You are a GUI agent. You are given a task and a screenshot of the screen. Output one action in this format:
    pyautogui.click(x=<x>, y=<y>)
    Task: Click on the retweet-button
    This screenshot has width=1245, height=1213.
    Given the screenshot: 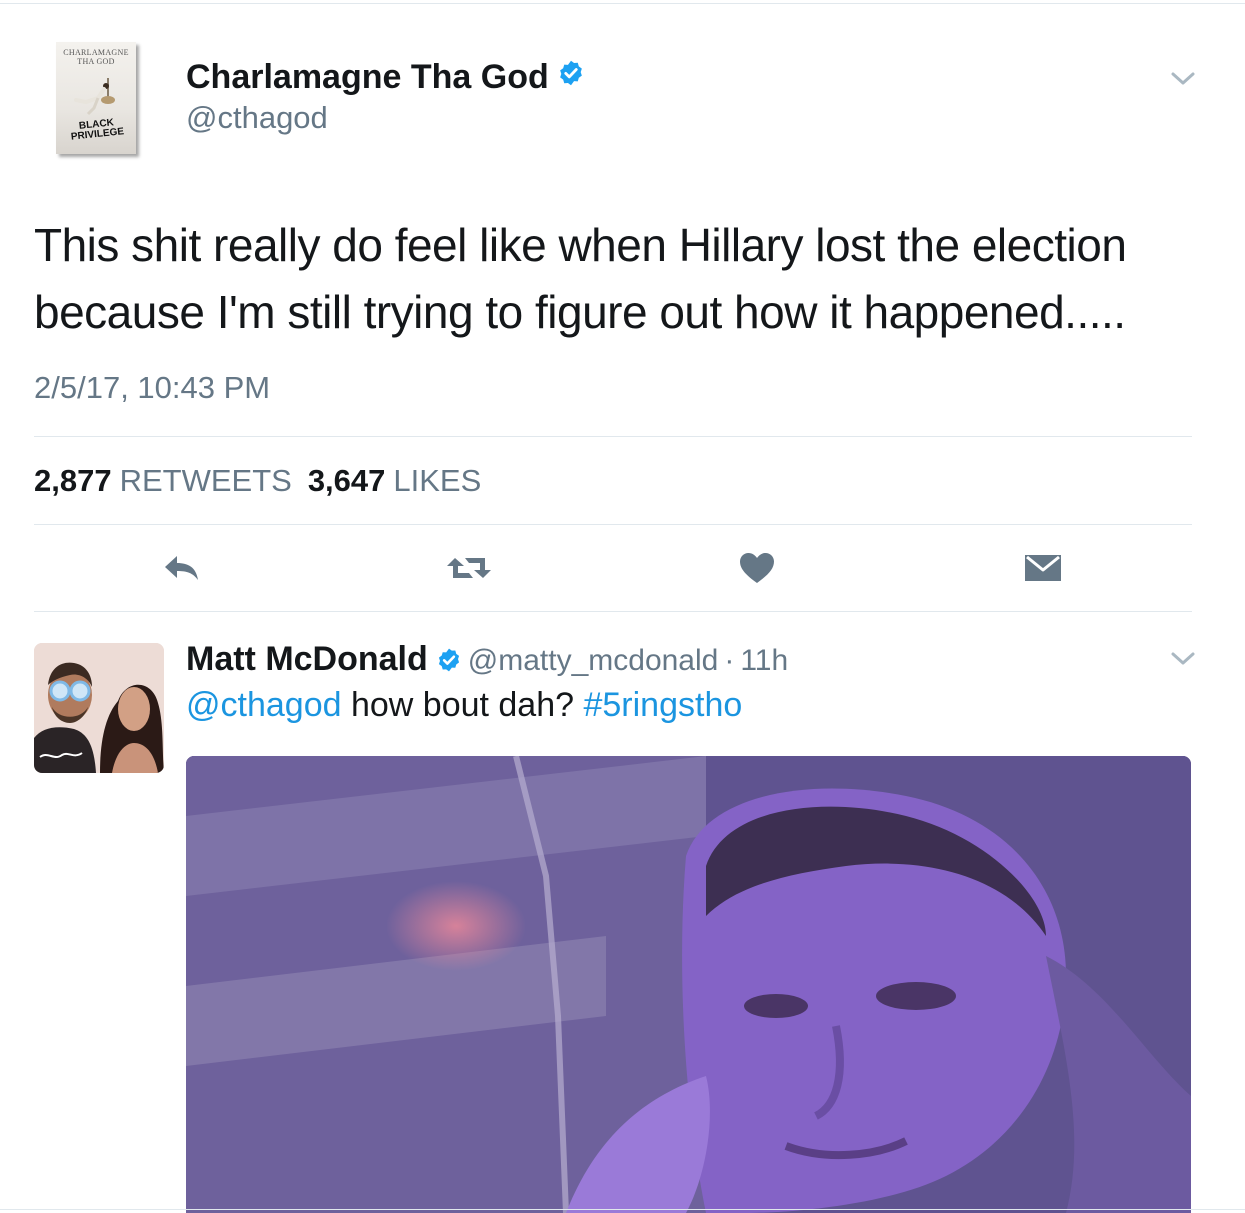 What is the action you would take?
    pyautogui.click(x=469, y=568)
    